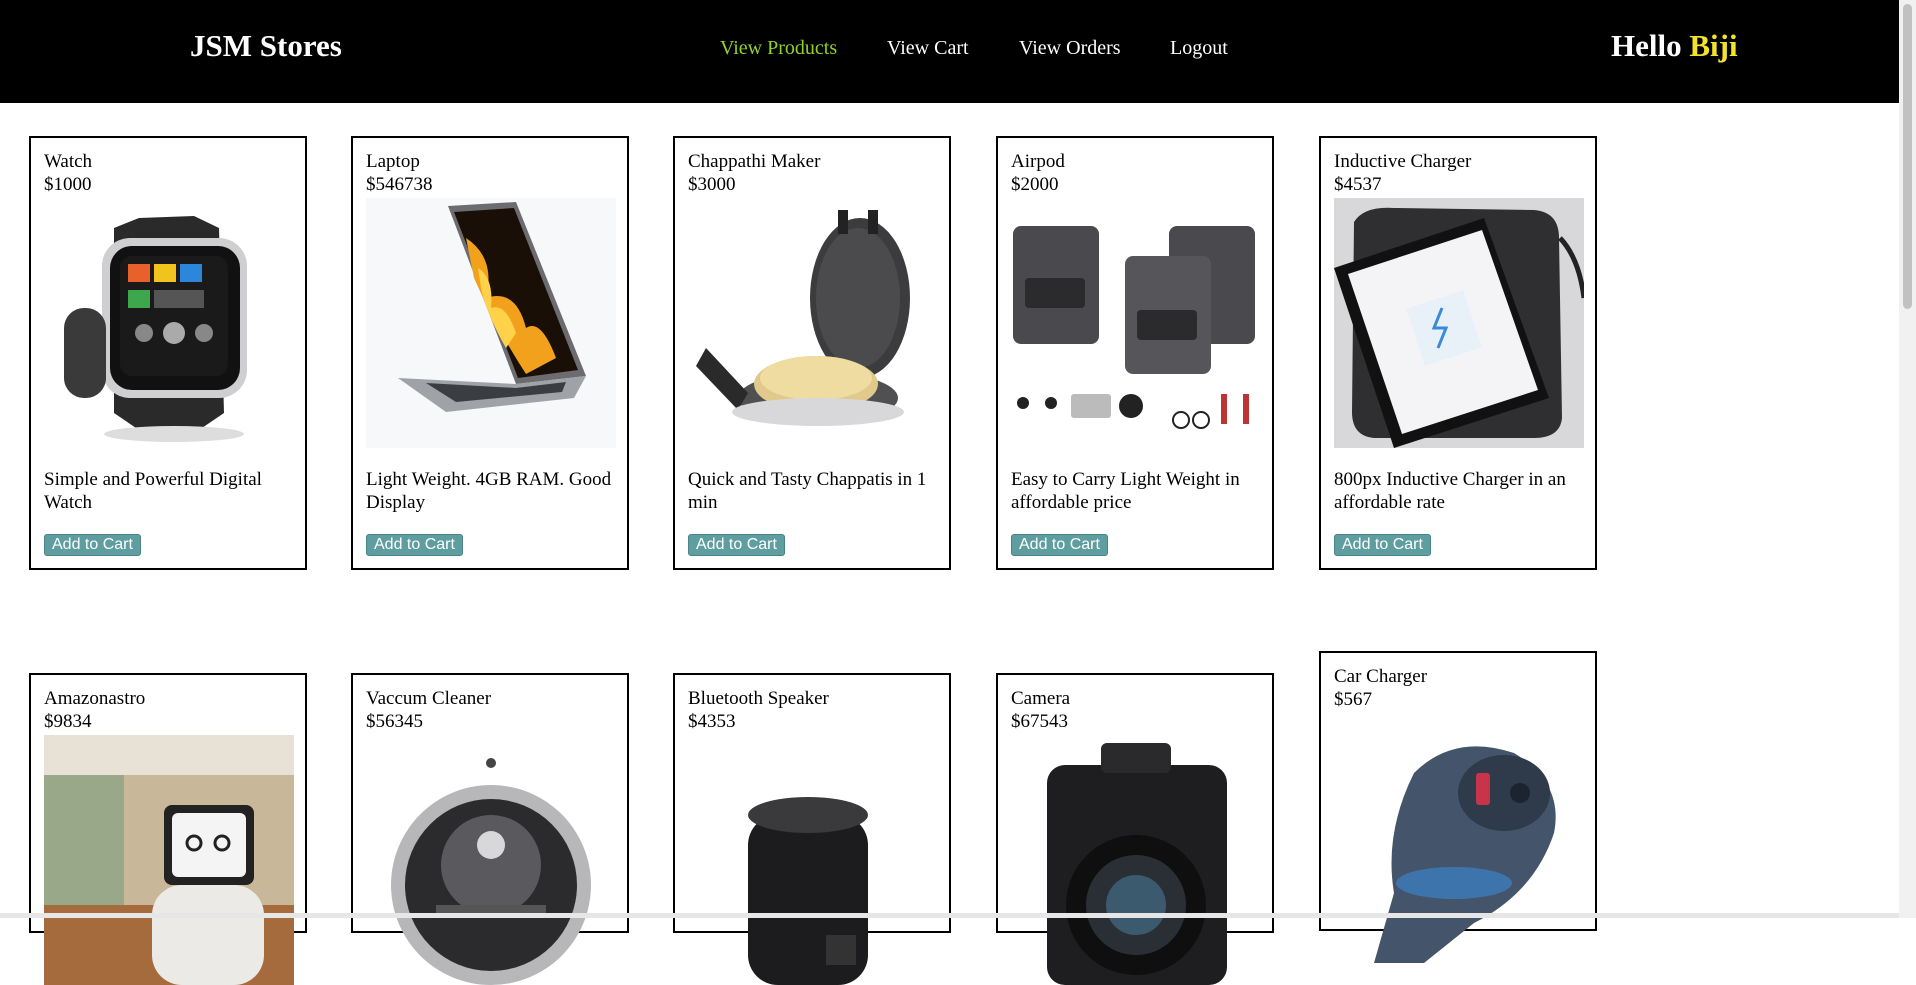 The image size is (1916, 985). What do you see at coordinates (778, 48) in the screenshot?
I see `nav-view-products: View Products` at bounding box center [778, 48].